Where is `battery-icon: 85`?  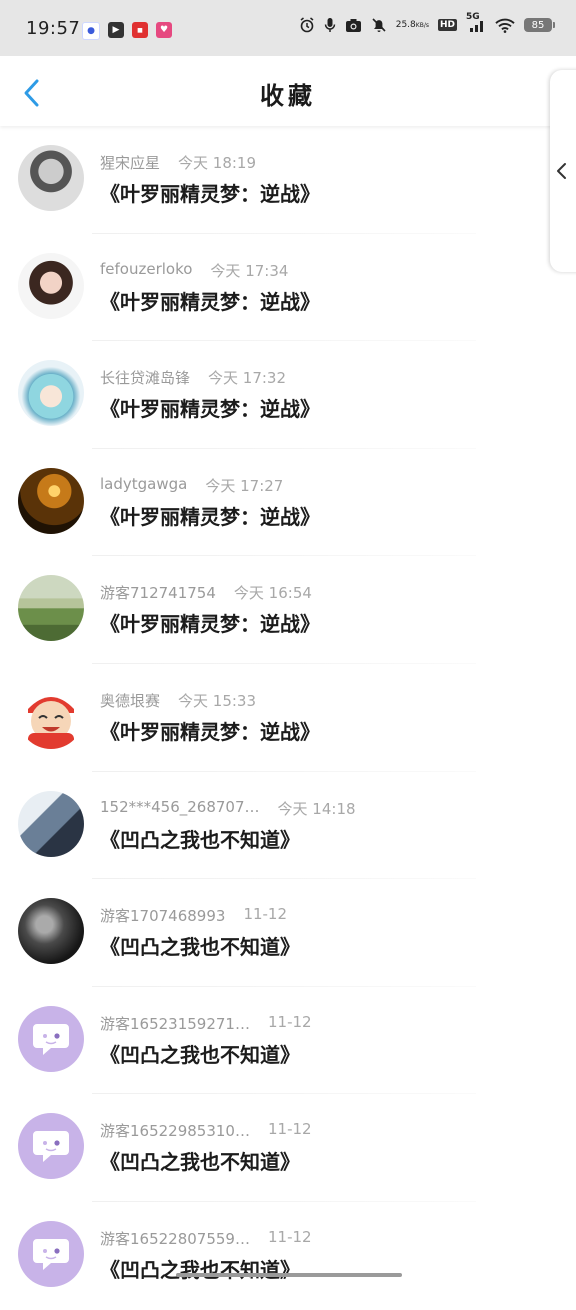
battery-icon: 85 is located at coordinates (539, 25).